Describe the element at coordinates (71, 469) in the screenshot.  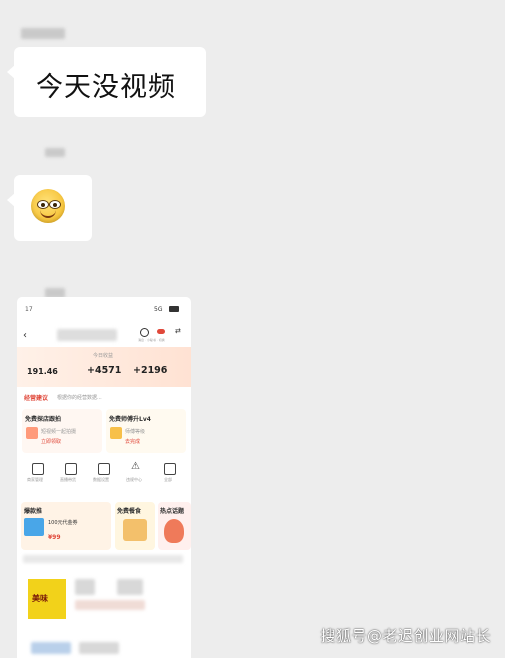
I see `video-icon` at that location.